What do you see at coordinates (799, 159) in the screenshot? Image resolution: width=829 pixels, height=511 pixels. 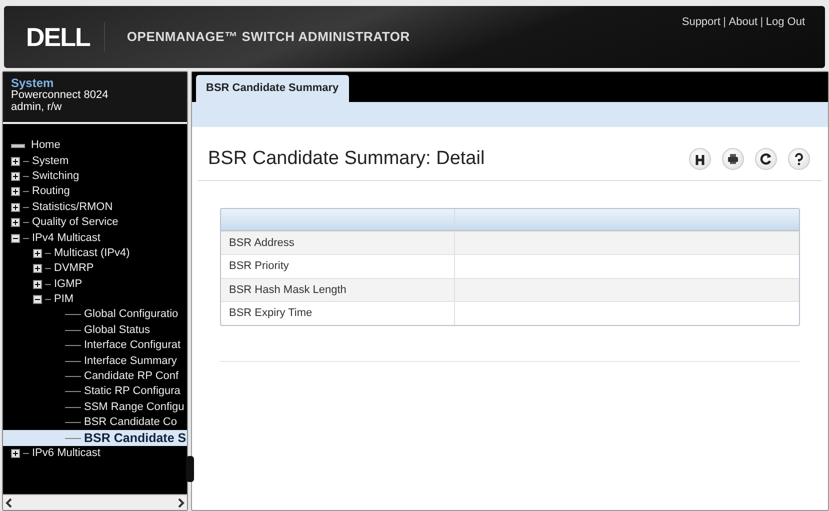 I see `help-icon` at bounding box center [799, 159].